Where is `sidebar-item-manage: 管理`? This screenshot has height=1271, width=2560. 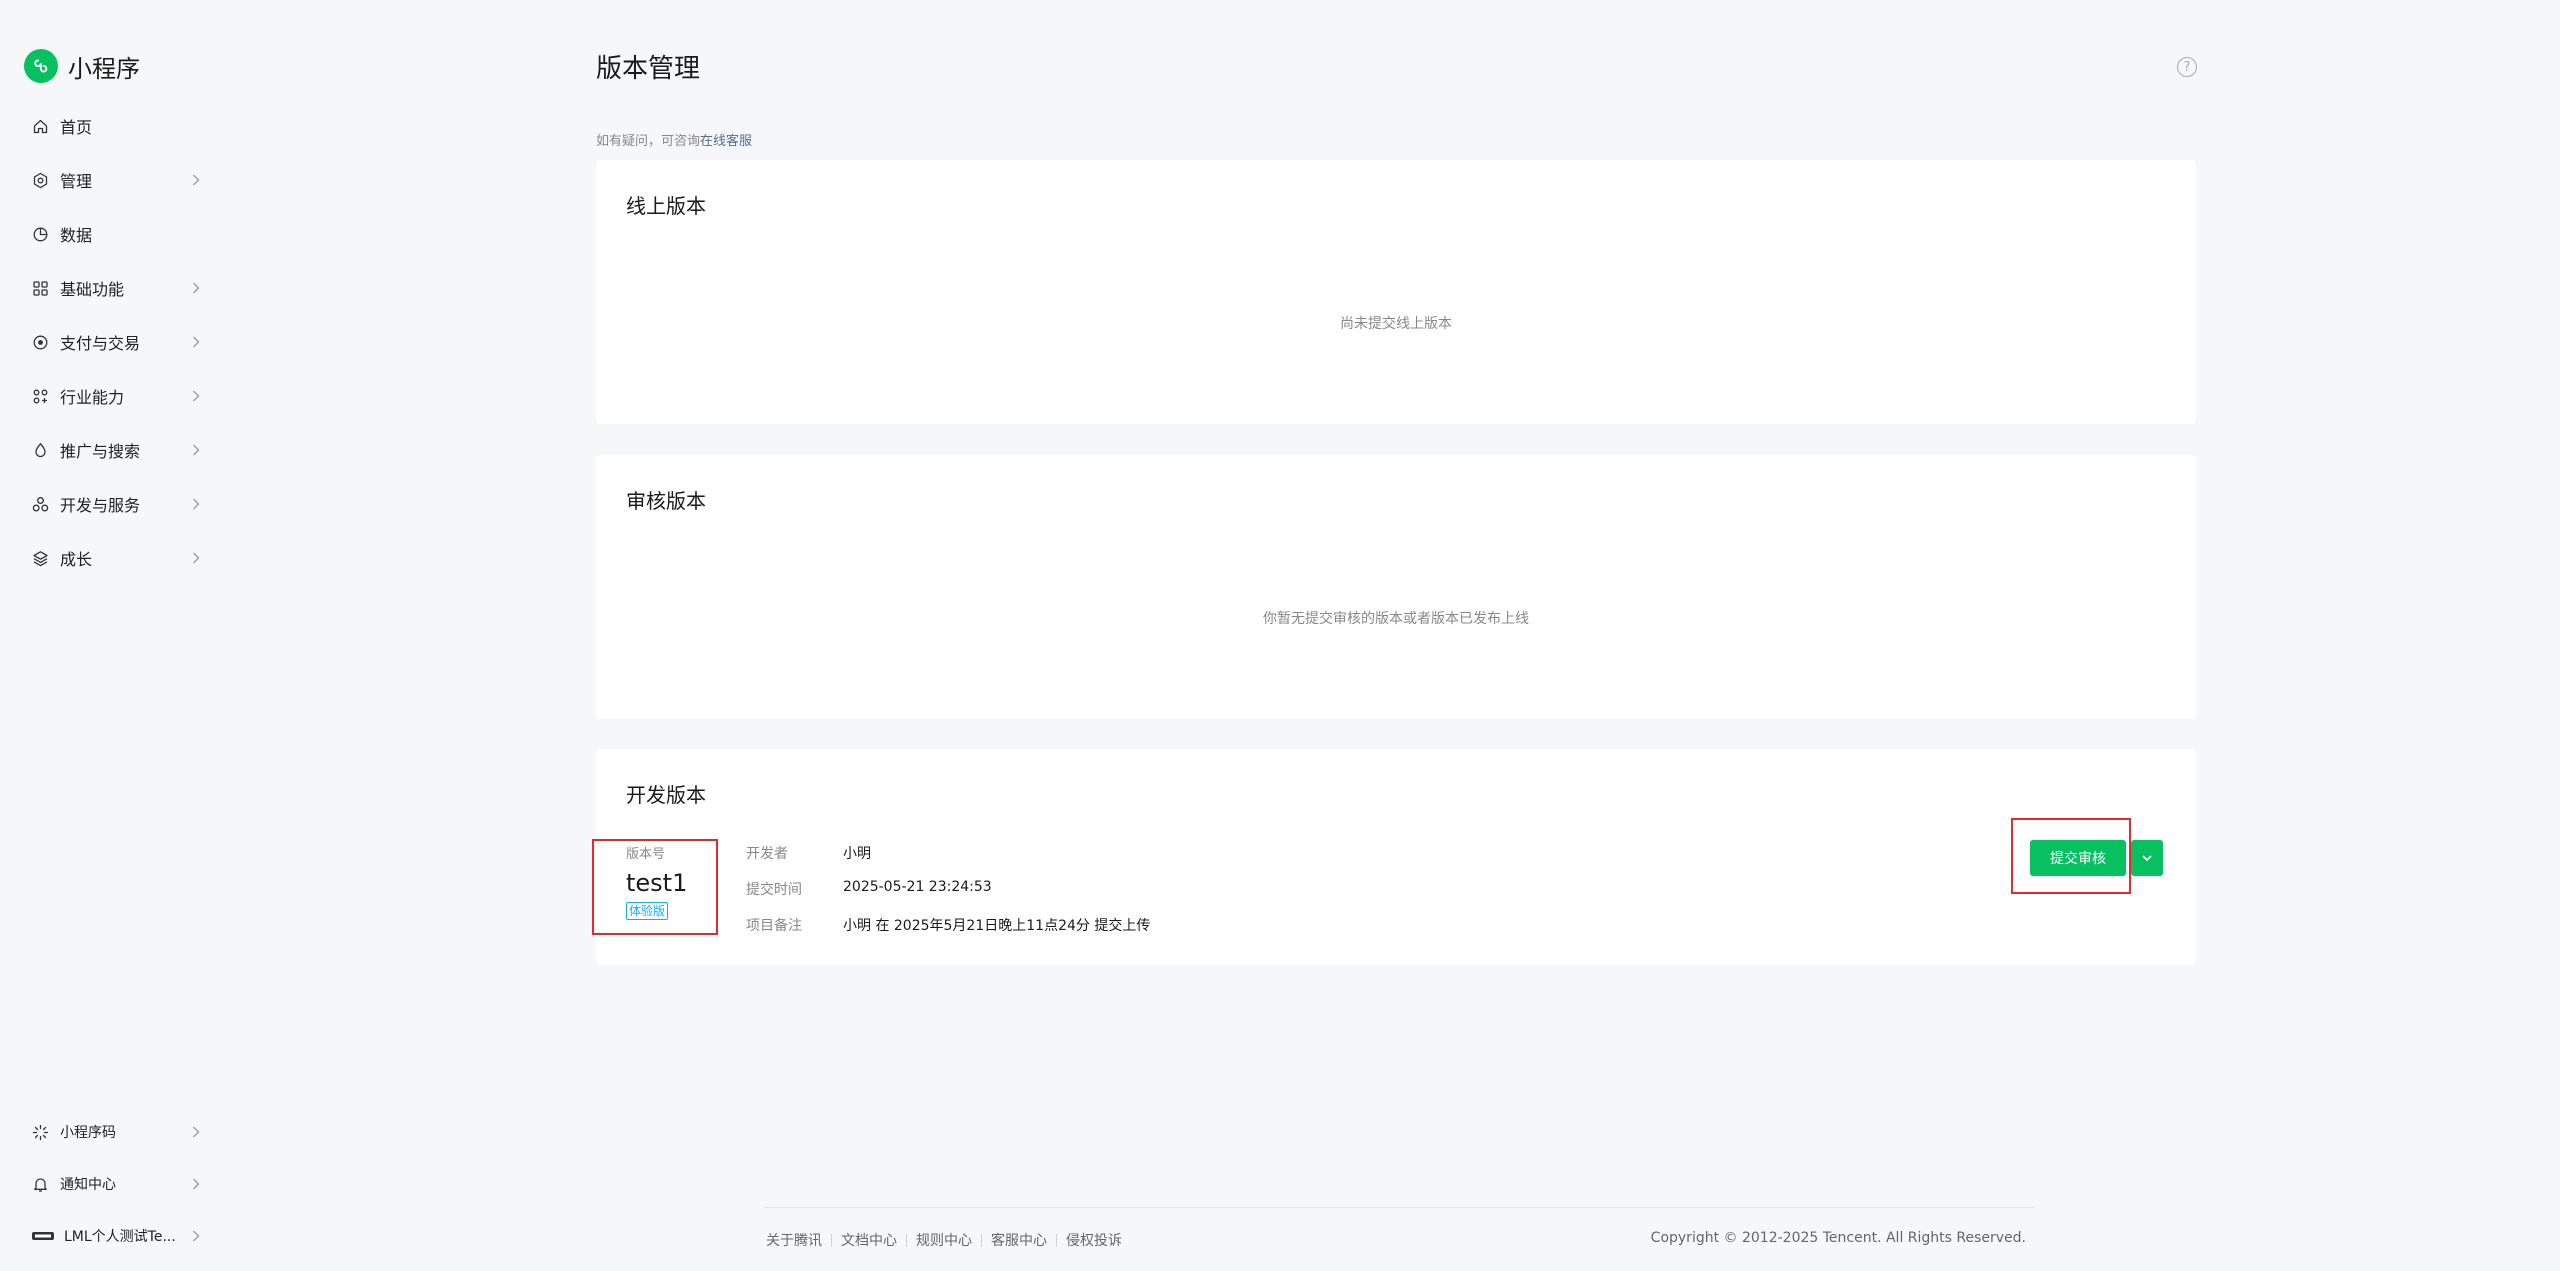 sidebar-item-manage: 管理 is located at coordinates (118, 180).